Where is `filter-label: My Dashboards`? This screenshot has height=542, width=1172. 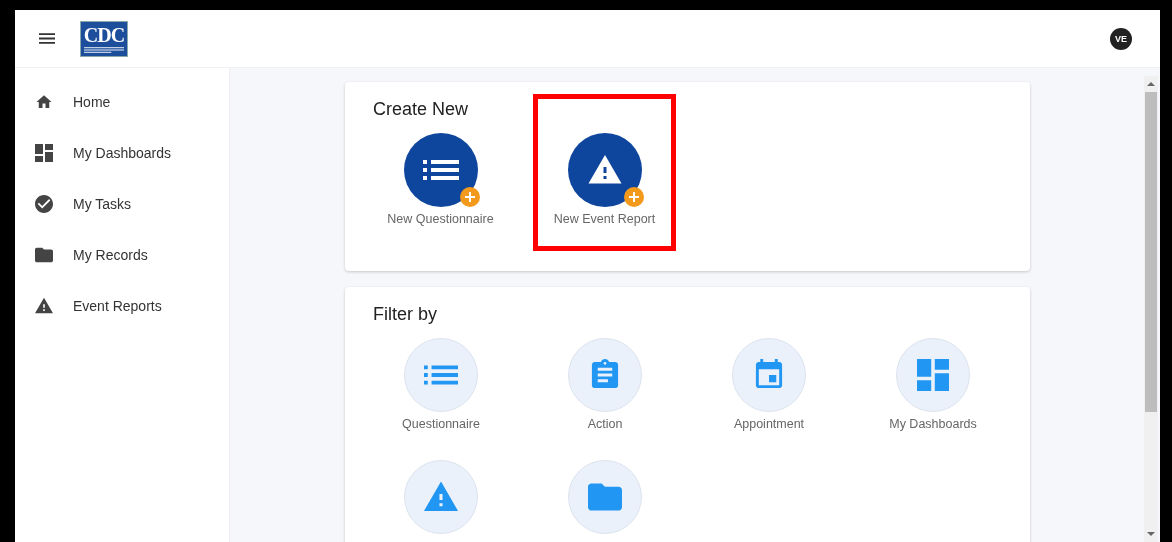
filter-label: My Dashboards is located at coordinates (933, 424).